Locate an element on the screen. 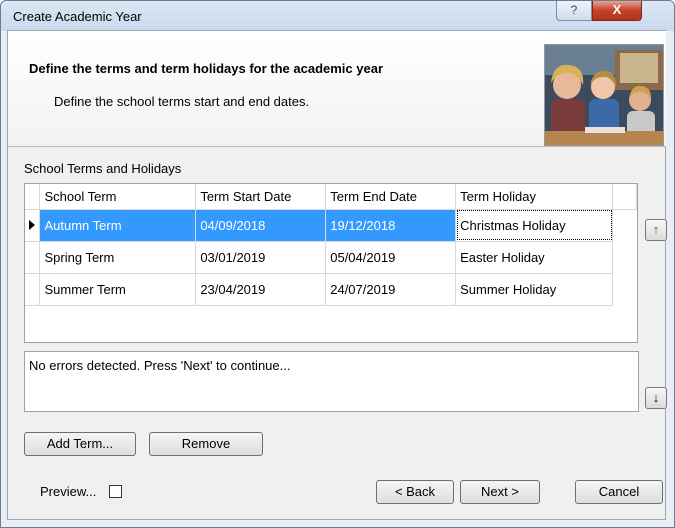  current-row-indicator is located at coordinates (33, 225).